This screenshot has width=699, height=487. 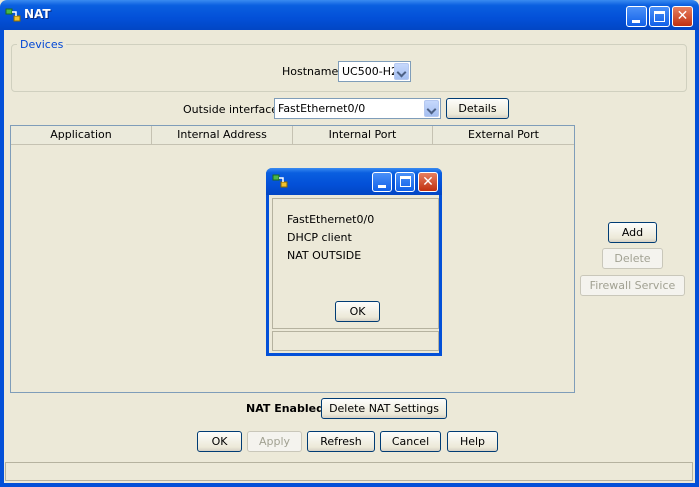 What do you see at coordinates (42, 44) in the screenshot?
I see `devices-legend: Devices` at bounding box center [42, 44].